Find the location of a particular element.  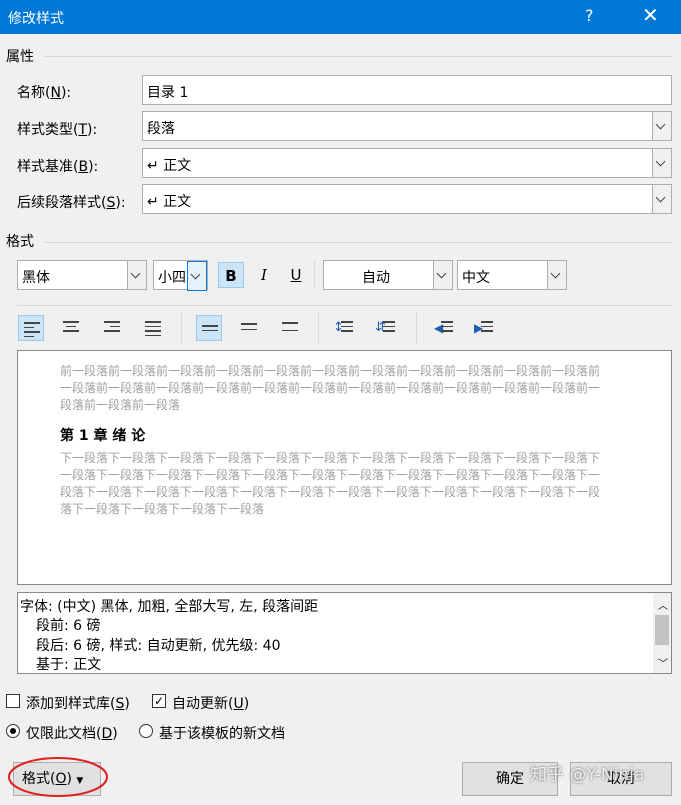

underline-button: U is located at coordinates (296, 275).